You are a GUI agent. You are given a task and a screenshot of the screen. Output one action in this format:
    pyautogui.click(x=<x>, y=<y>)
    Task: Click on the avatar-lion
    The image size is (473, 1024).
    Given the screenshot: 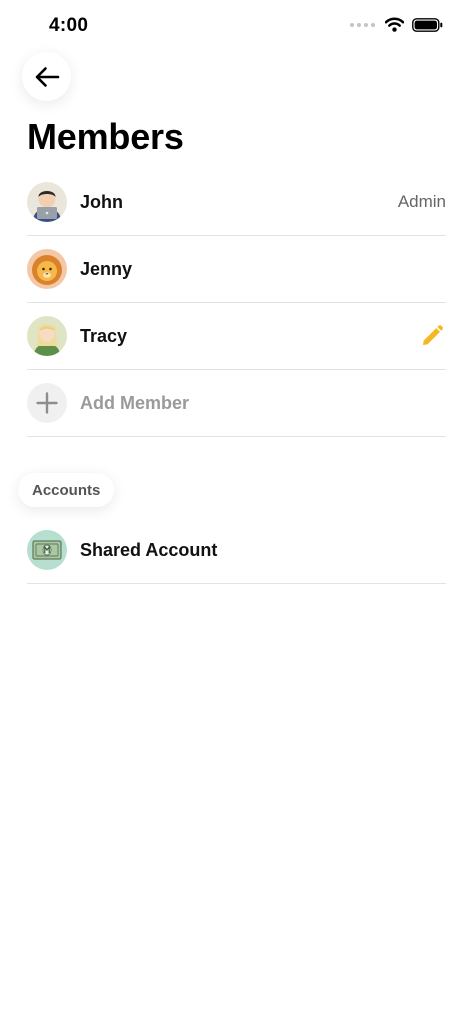 What is the action you would take?
    pyautogui.click(x=47, y=269)
    